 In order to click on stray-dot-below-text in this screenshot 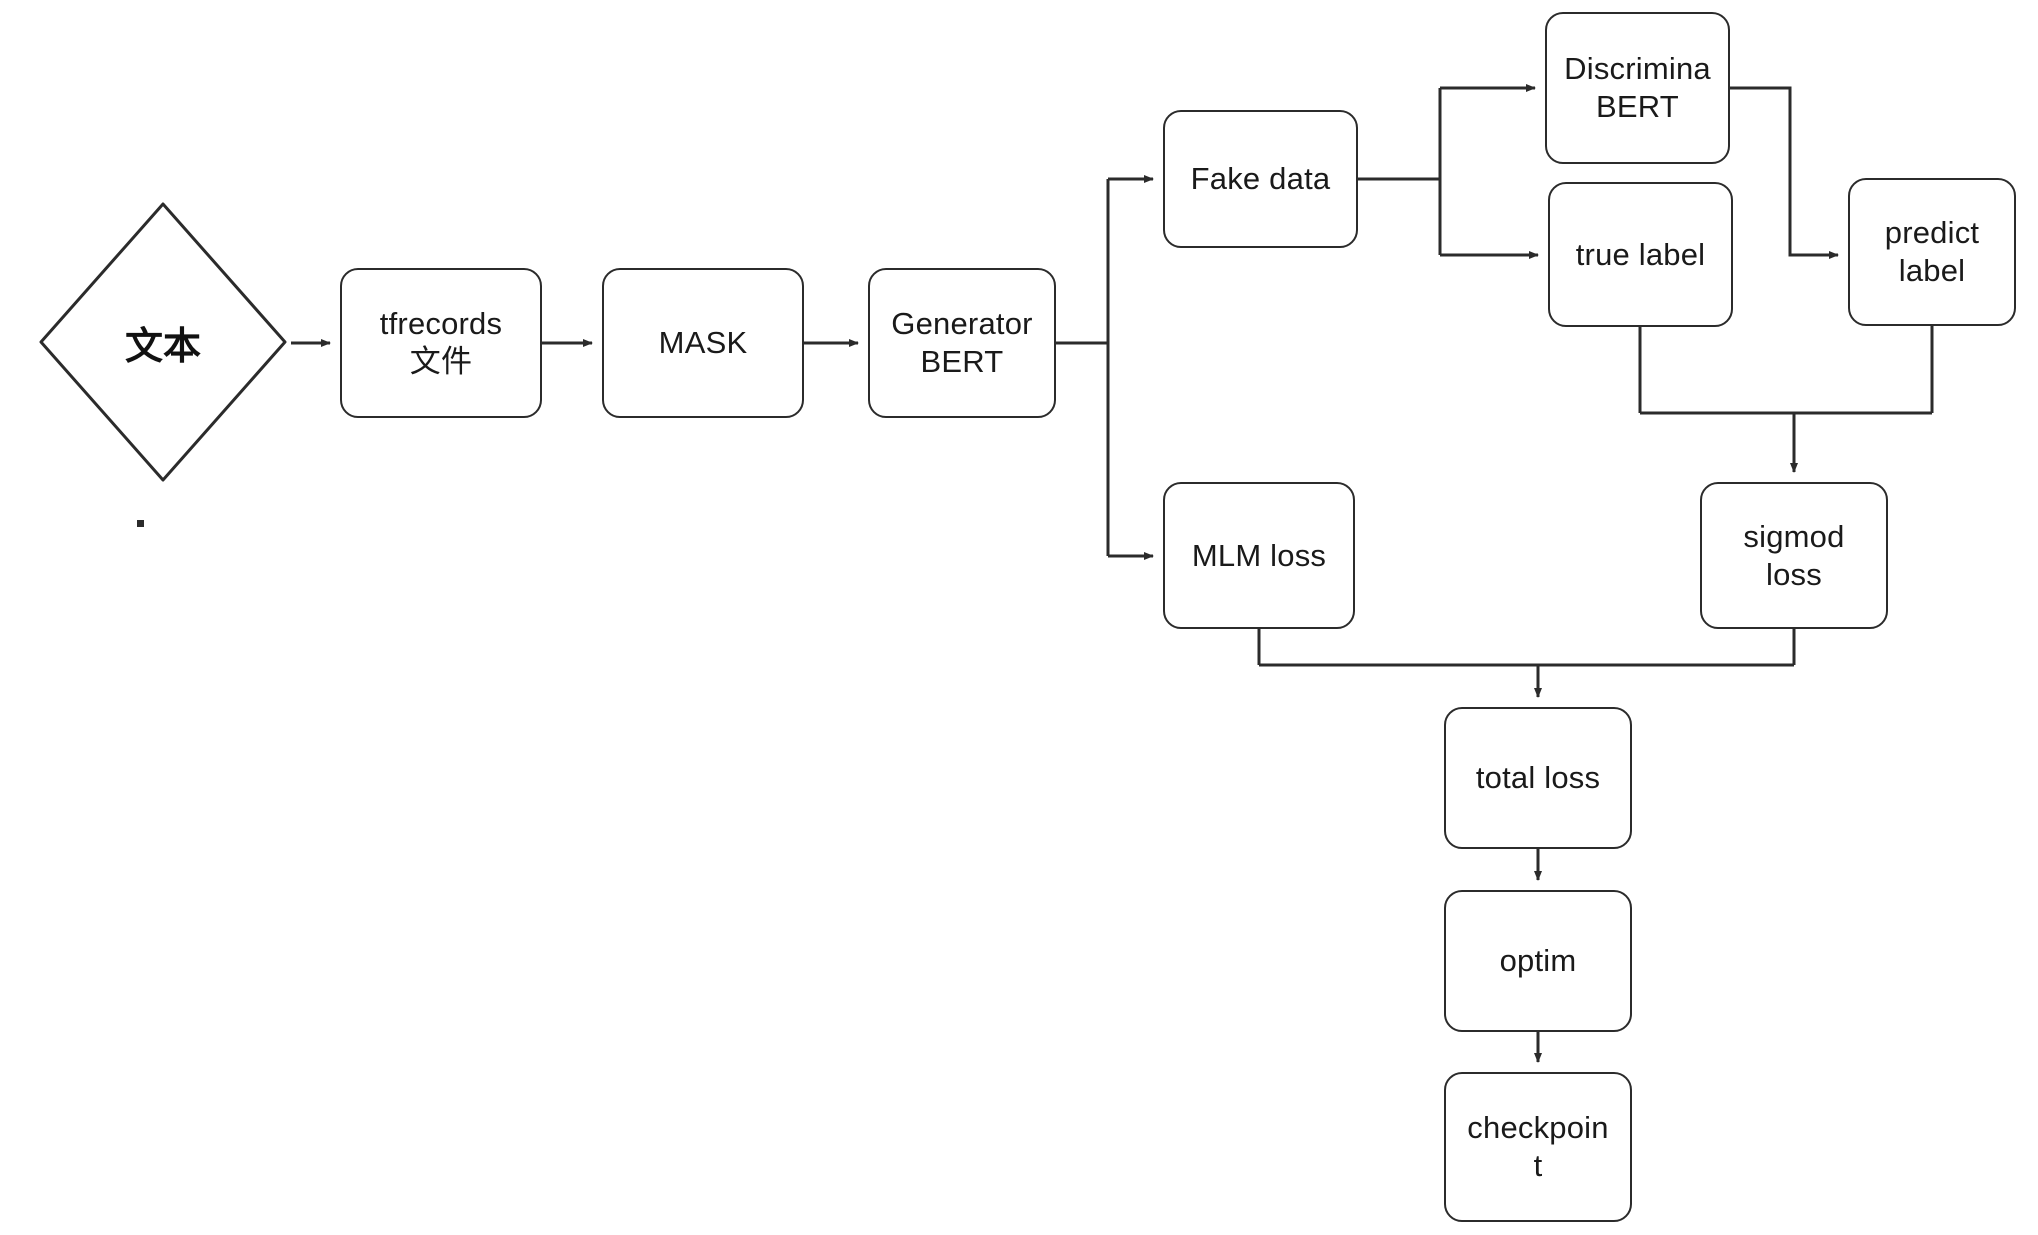, I will do `click(140, 523)`.